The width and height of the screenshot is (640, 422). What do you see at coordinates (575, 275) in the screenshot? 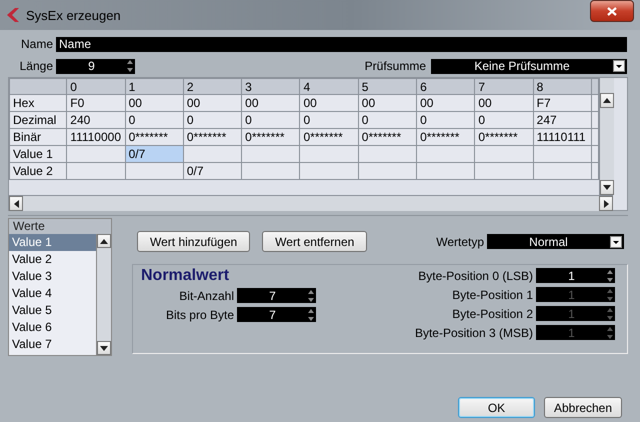
I see `number-field: 1` at bounding box center [575, 275].